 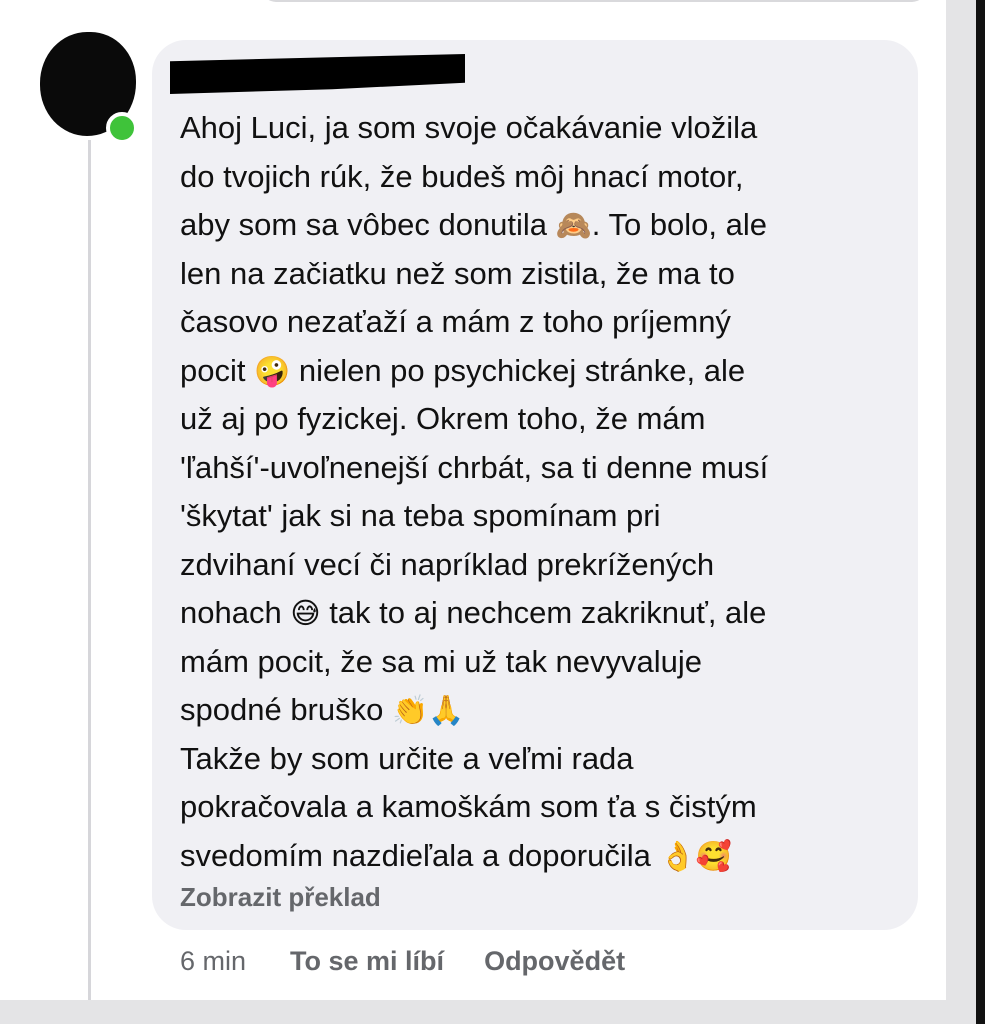 What do you see at coordinates (443, 418) in the screenshot?
I see `comment-line: už aj po fyzickej. Okrem toho, že mám` at bounding box center [443, 418].